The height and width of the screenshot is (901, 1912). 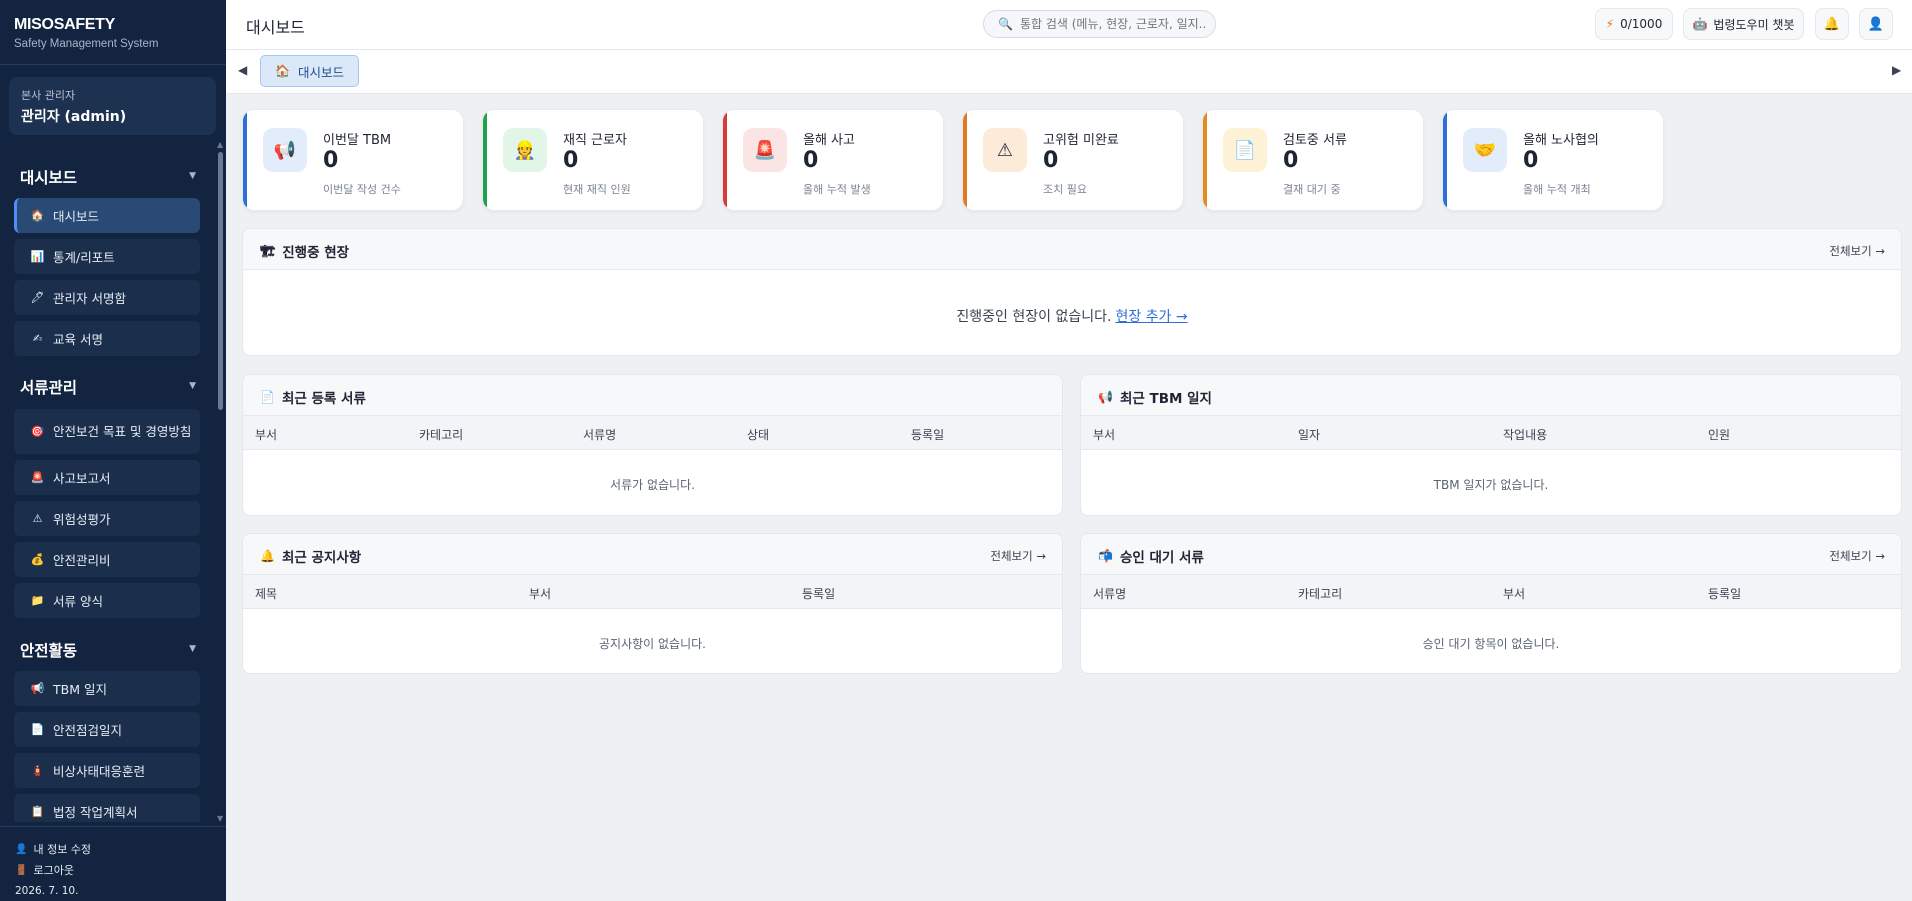 I want to click on sidebar-item-label: 통계/리포트, so click(x=84, y=257).